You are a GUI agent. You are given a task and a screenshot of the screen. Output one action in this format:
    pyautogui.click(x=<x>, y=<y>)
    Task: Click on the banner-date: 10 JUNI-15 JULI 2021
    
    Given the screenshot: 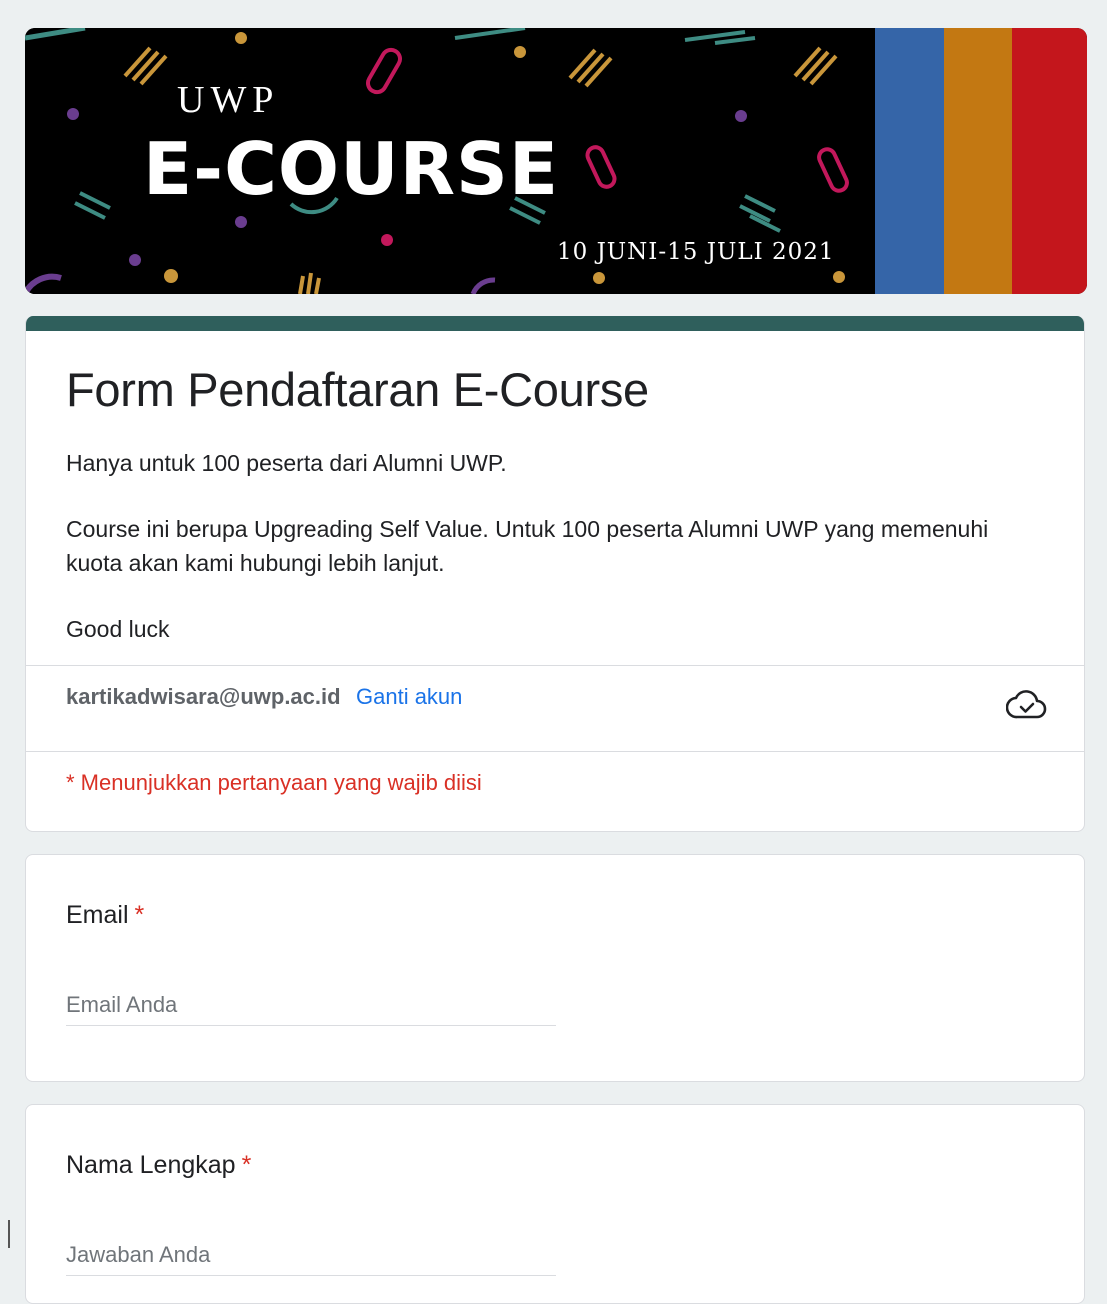 What is the action you would take?
    pyautogui.click(x=696, y=252)
    